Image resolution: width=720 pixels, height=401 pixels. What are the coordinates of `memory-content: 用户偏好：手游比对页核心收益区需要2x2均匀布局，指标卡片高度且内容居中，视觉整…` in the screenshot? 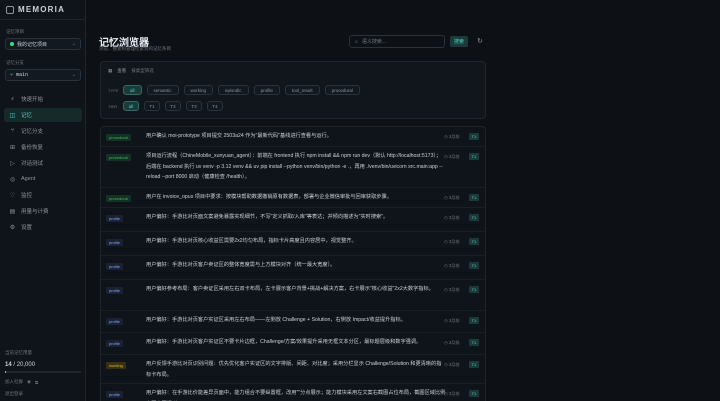 It's located at (251, 241).